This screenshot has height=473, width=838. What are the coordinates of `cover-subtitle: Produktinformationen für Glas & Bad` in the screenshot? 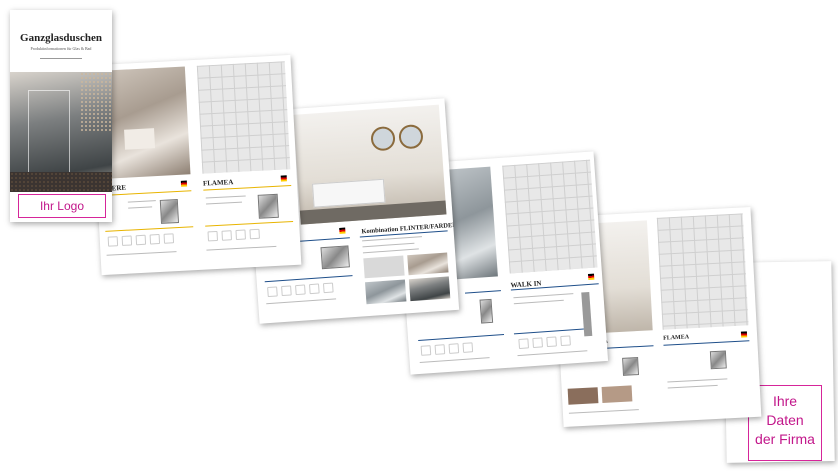 It's located at (61, 48).